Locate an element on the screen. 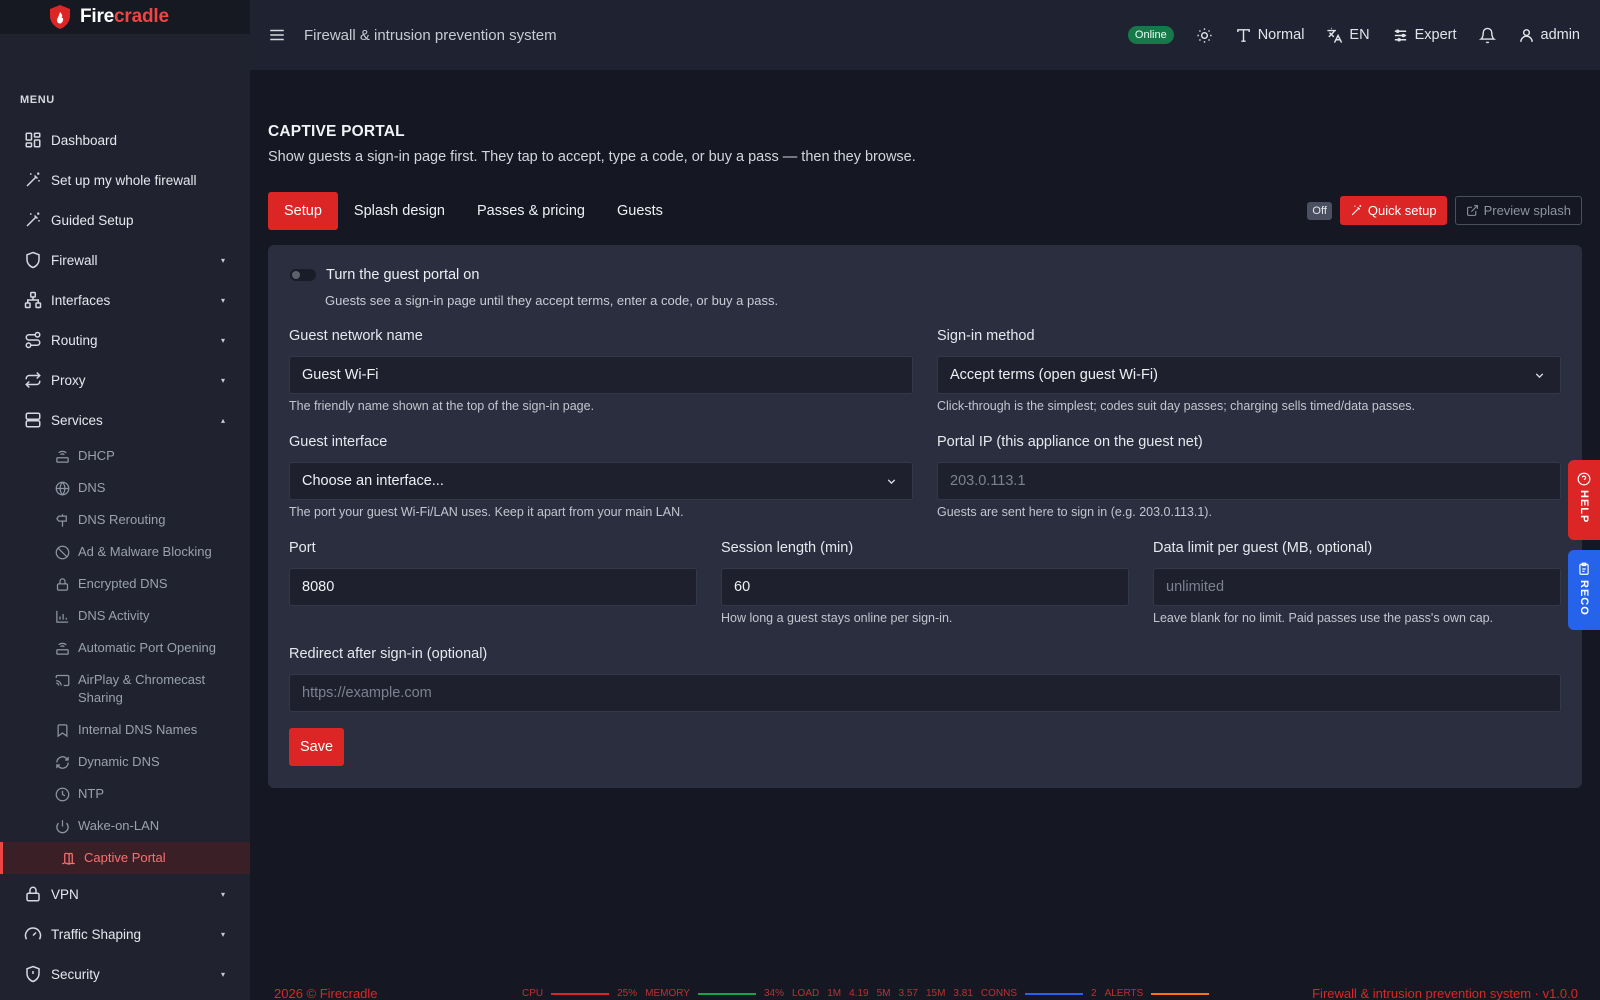 This screenshot has height=1000, width=1600. brand-name-part2: cradle is located at coordinates (141, 16).